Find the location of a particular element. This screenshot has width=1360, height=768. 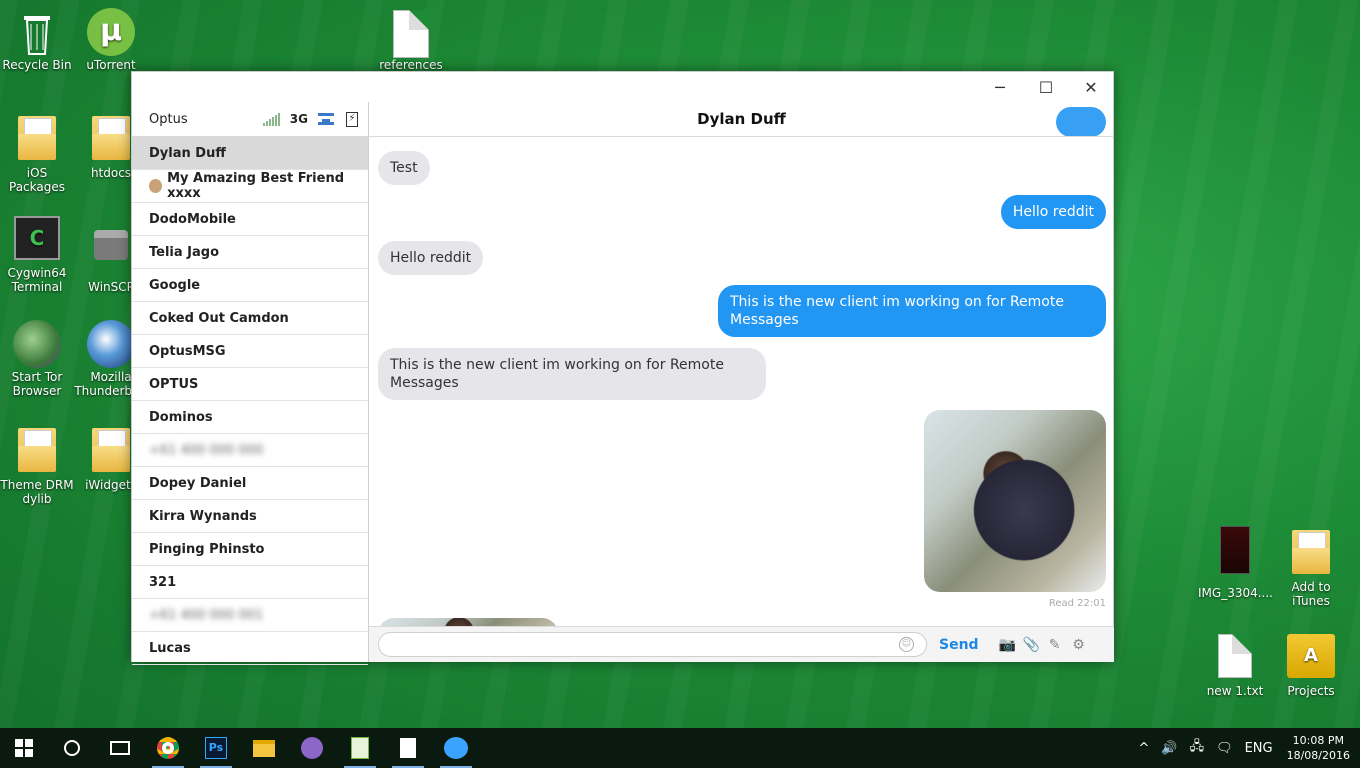

close-button: ✕ is located at coordinates (1091, 87).